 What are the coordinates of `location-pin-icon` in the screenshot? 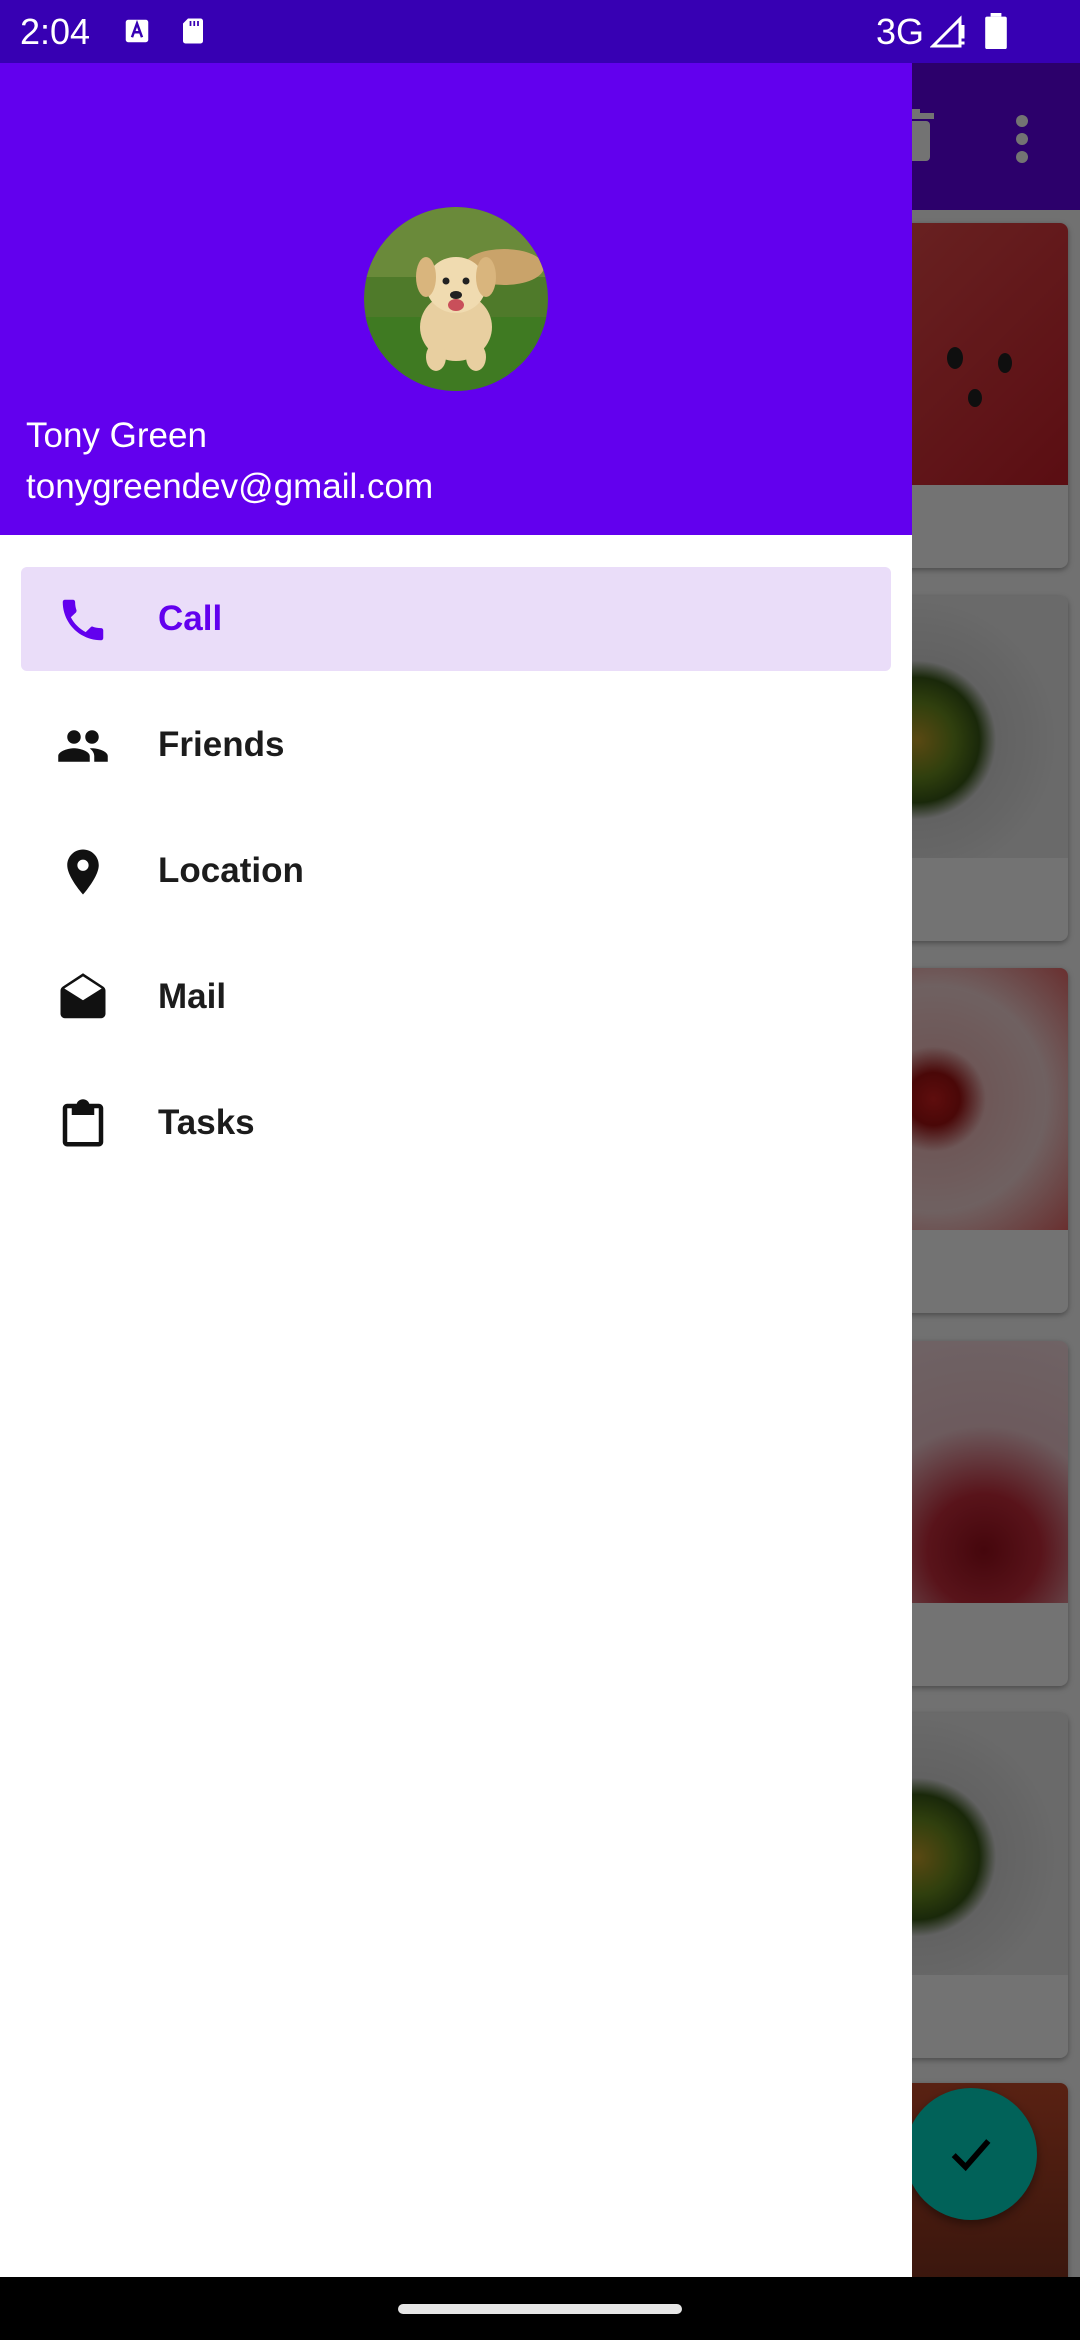 It's located at (83, 872).